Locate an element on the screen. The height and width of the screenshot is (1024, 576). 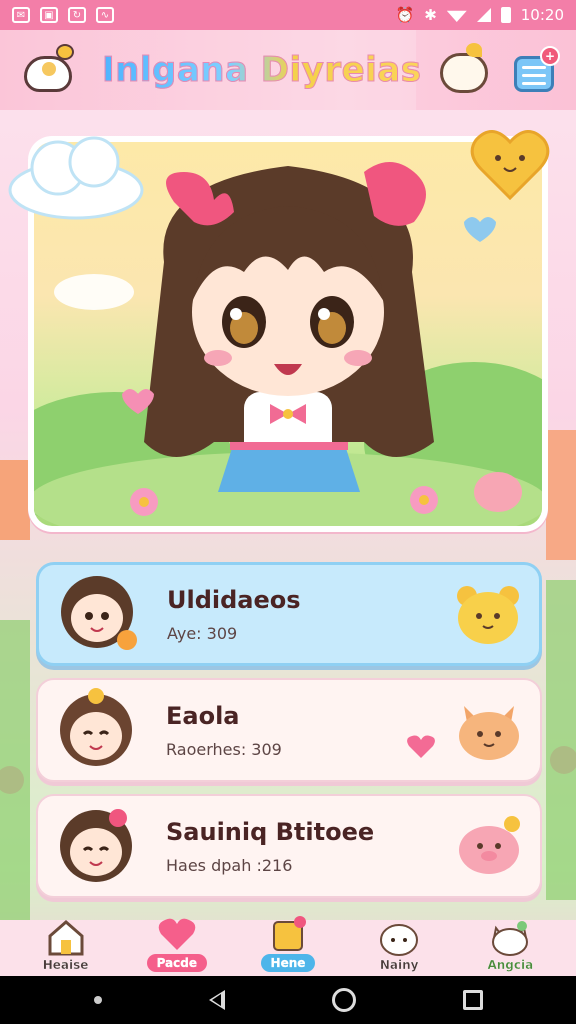
cloud-decoration is located at coordinates (76, 178).